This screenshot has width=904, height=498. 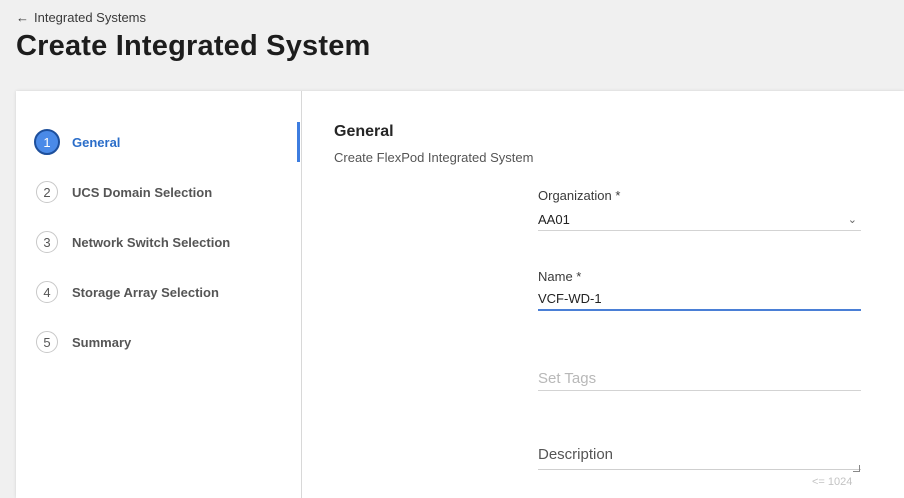 I want to click on active-step-indicator, so click(x=298, y=142).